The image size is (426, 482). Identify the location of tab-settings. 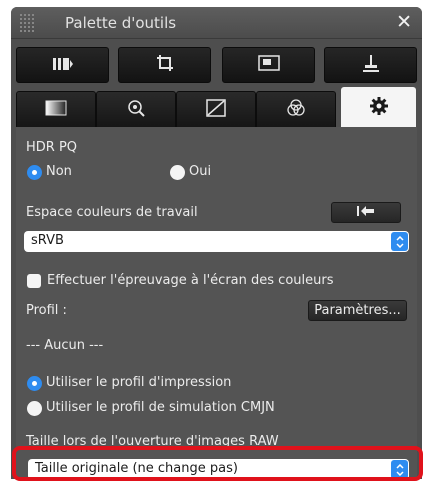
(378, 107).